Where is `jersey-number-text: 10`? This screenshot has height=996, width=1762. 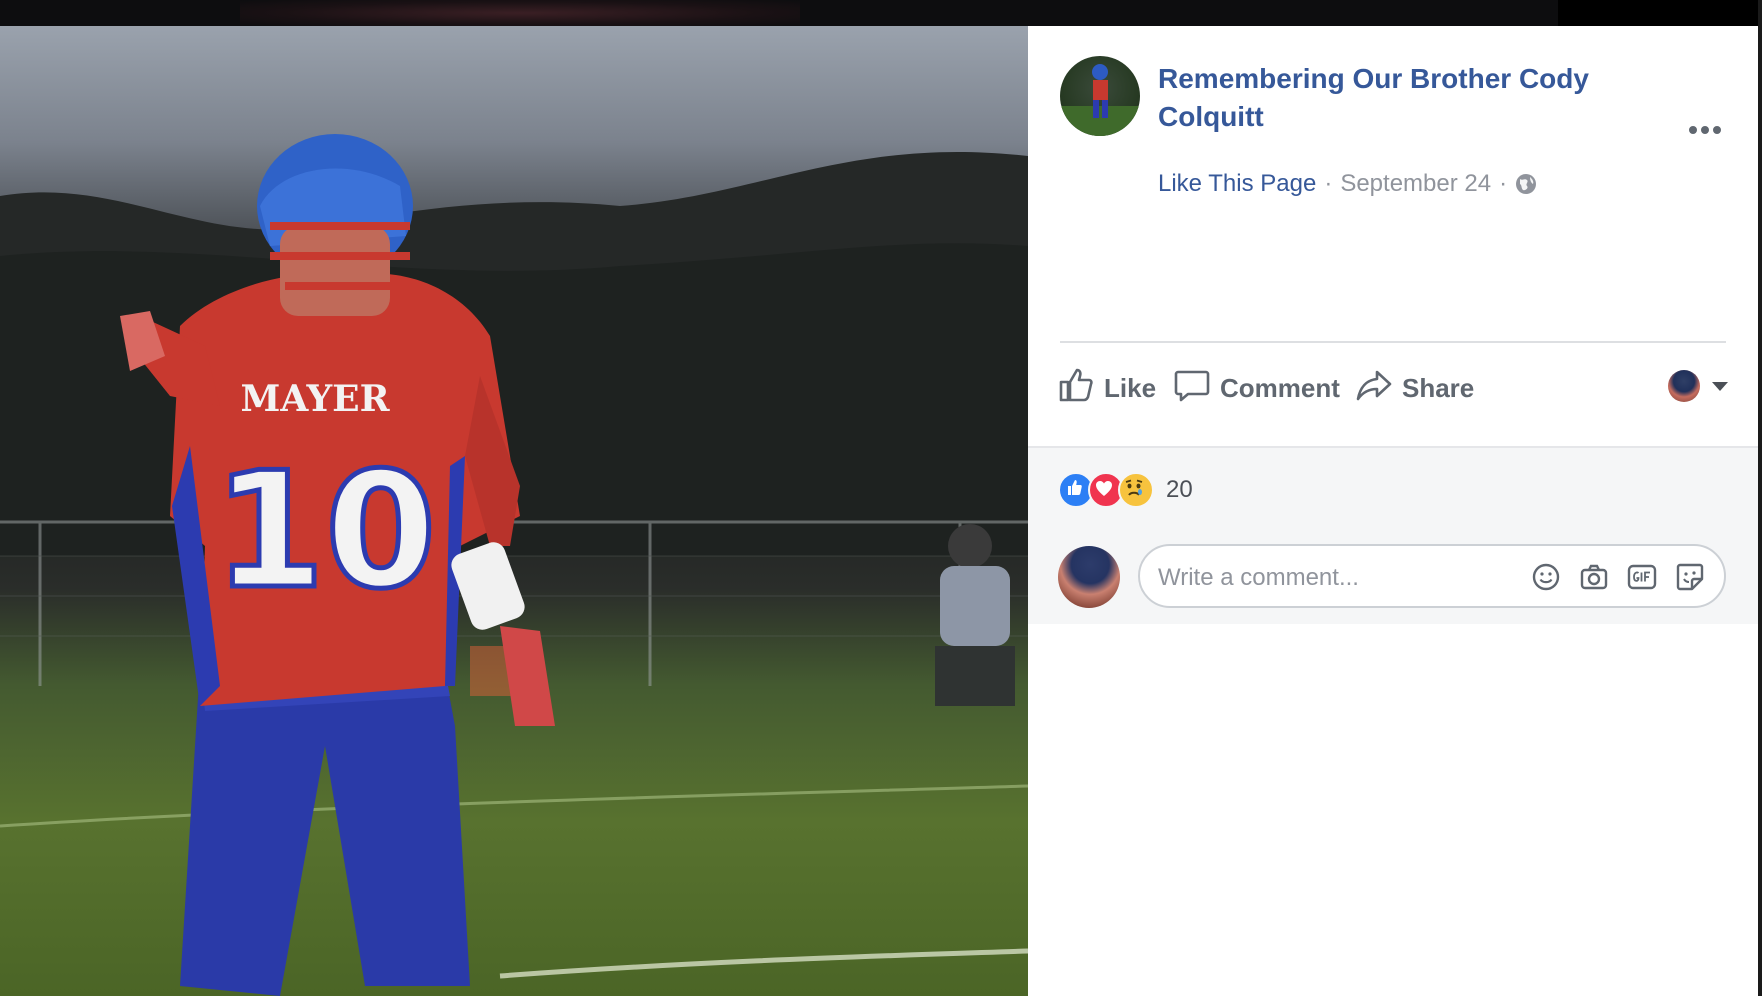 jersey-number-text: 10 is located at coordinates (325, 530).